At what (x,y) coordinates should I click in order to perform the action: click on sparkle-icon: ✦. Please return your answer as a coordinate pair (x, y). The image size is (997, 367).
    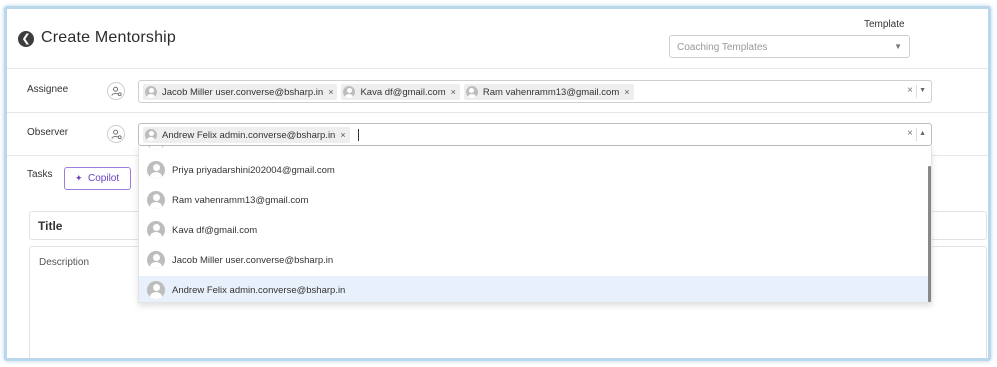
    Looking at the image, I should click on (79, 178).